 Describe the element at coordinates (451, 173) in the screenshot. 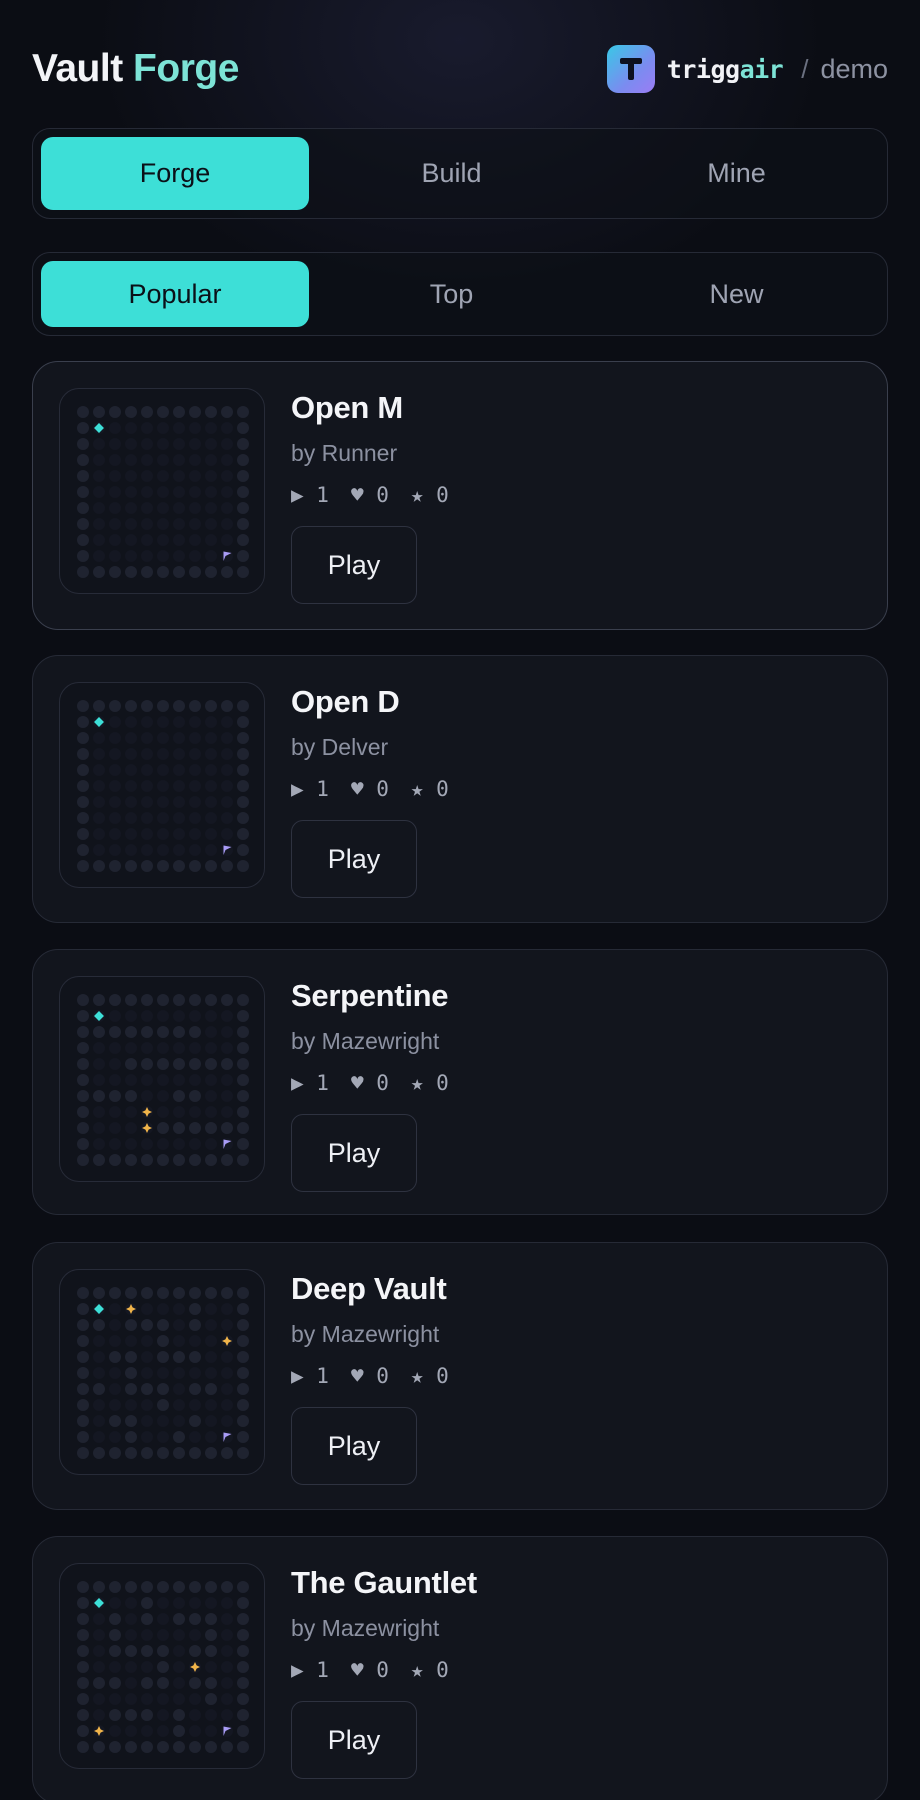

I see `tab-build: Build` at that location.